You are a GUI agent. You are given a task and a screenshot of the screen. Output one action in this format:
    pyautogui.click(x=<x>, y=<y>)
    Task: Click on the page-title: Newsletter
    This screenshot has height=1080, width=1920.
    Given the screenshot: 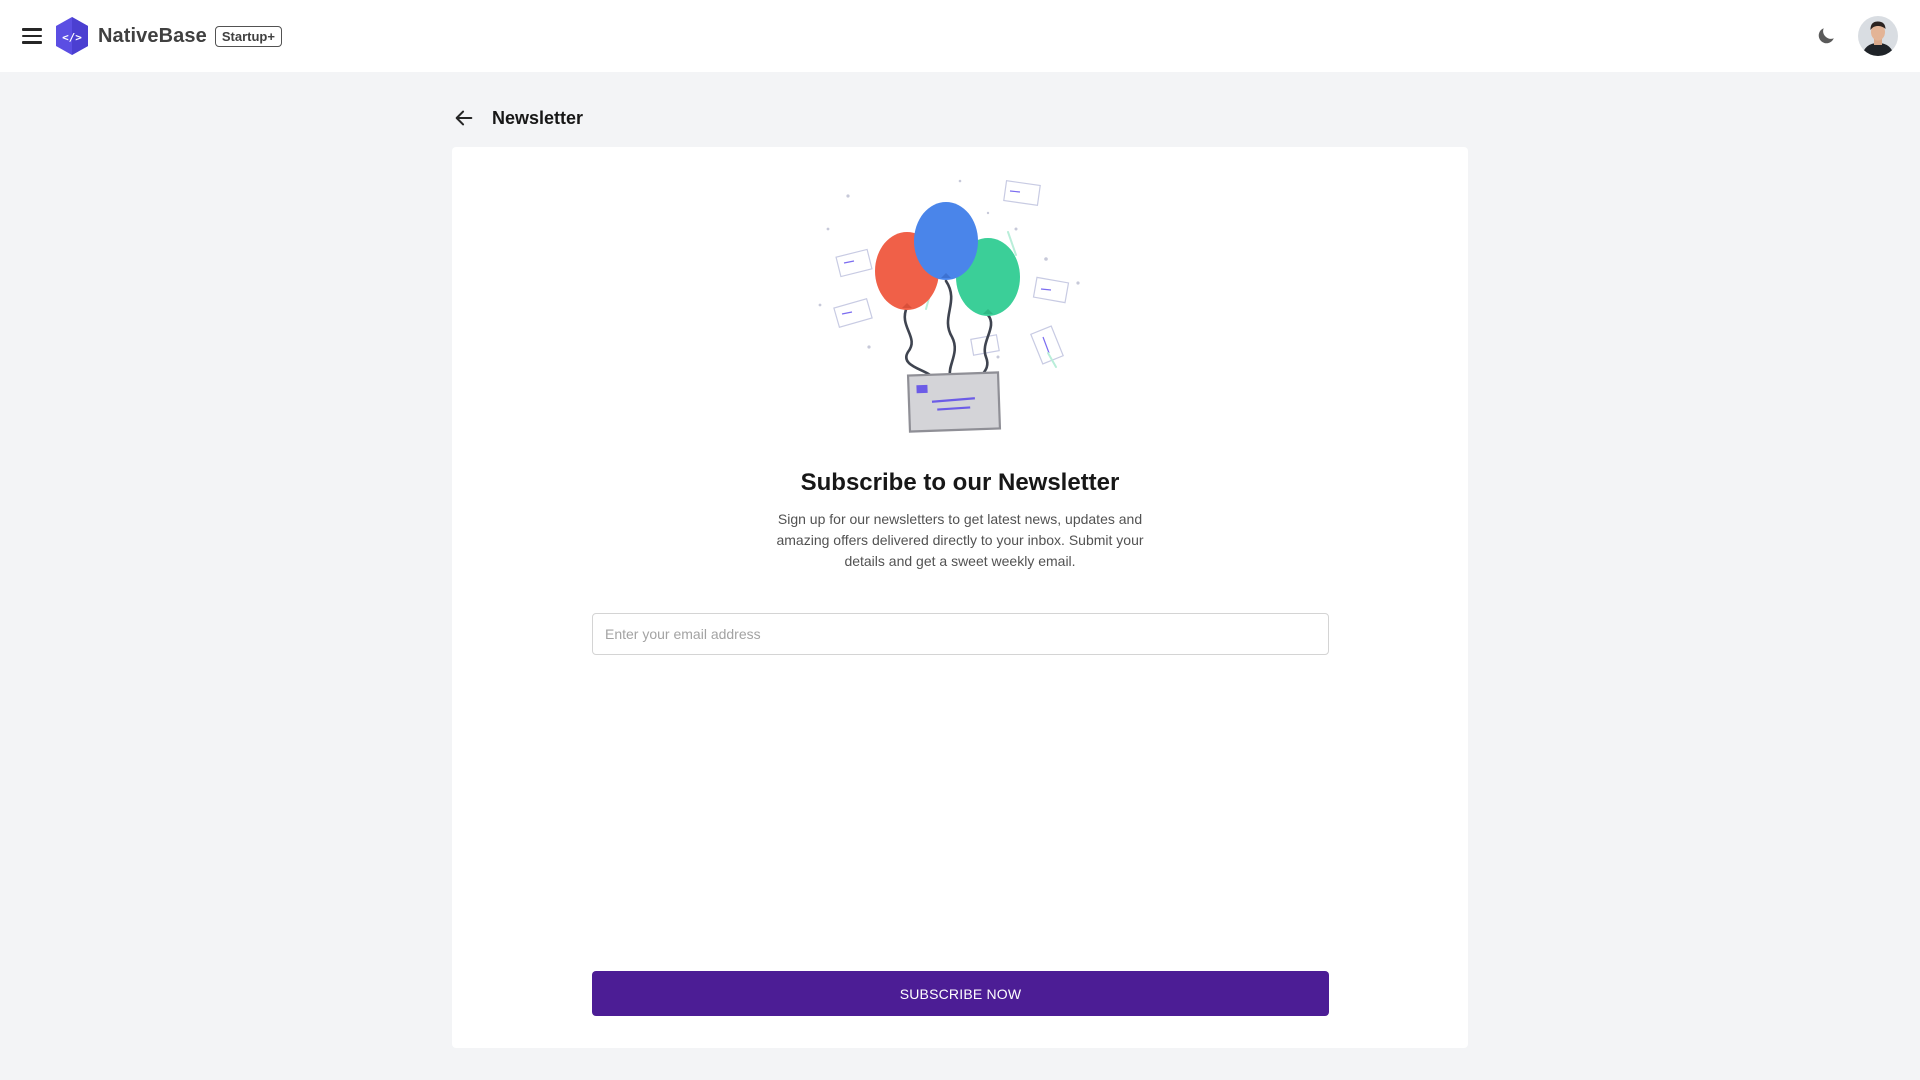 What is the action you would take?
    pyautogui.click(x=538, y=117)
    